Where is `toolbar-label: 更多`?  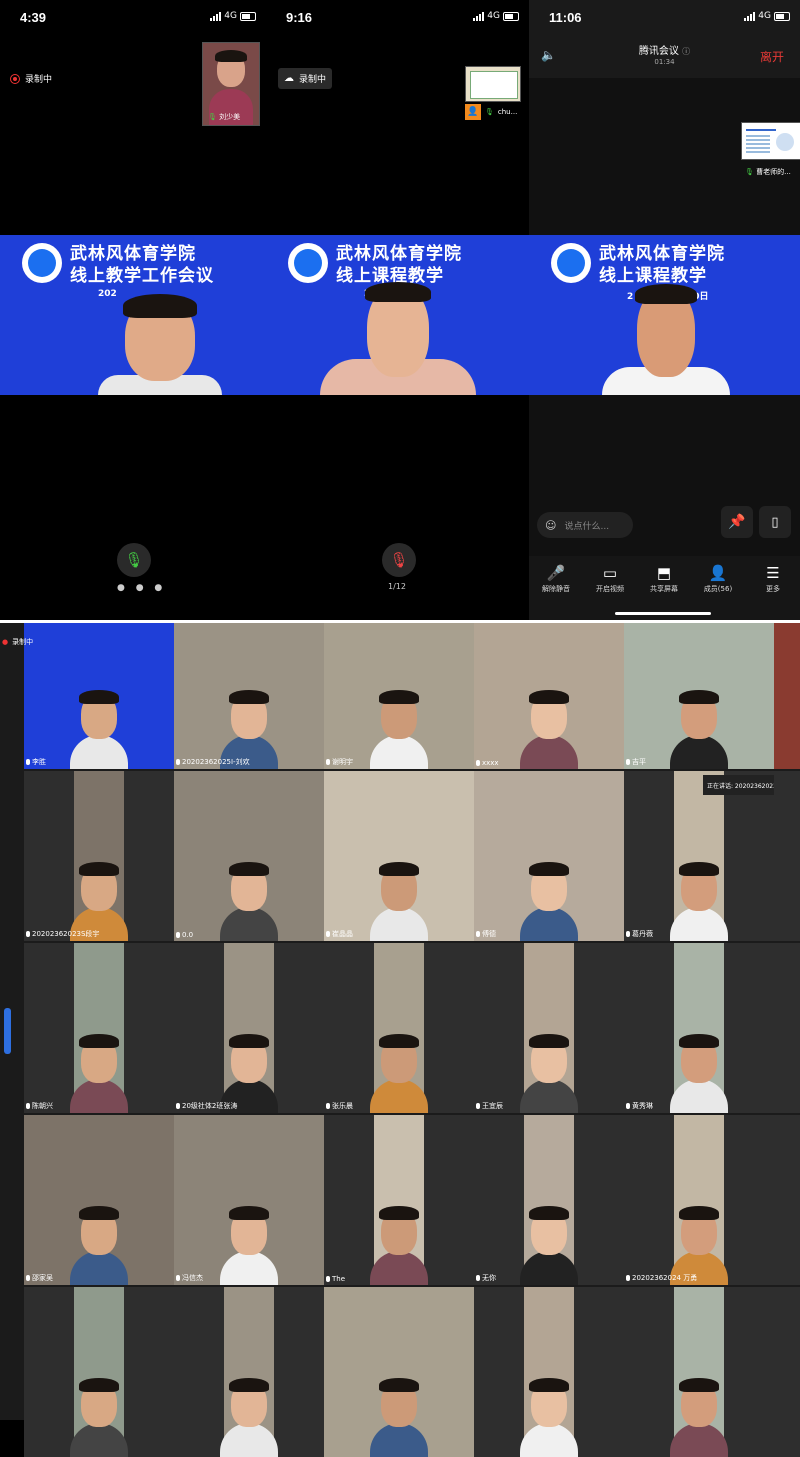 toolbar-label: 更多 is located at coordinates (773, 589).